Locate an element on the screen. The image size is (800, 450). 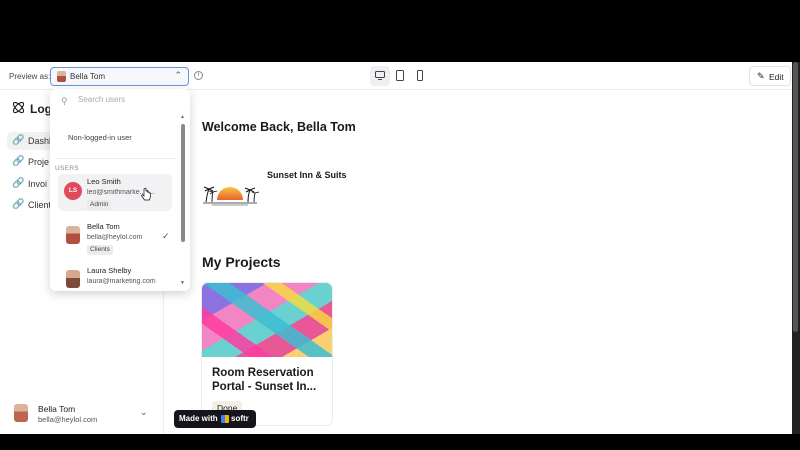
mobile-icon is located at coordinates (420, 75).